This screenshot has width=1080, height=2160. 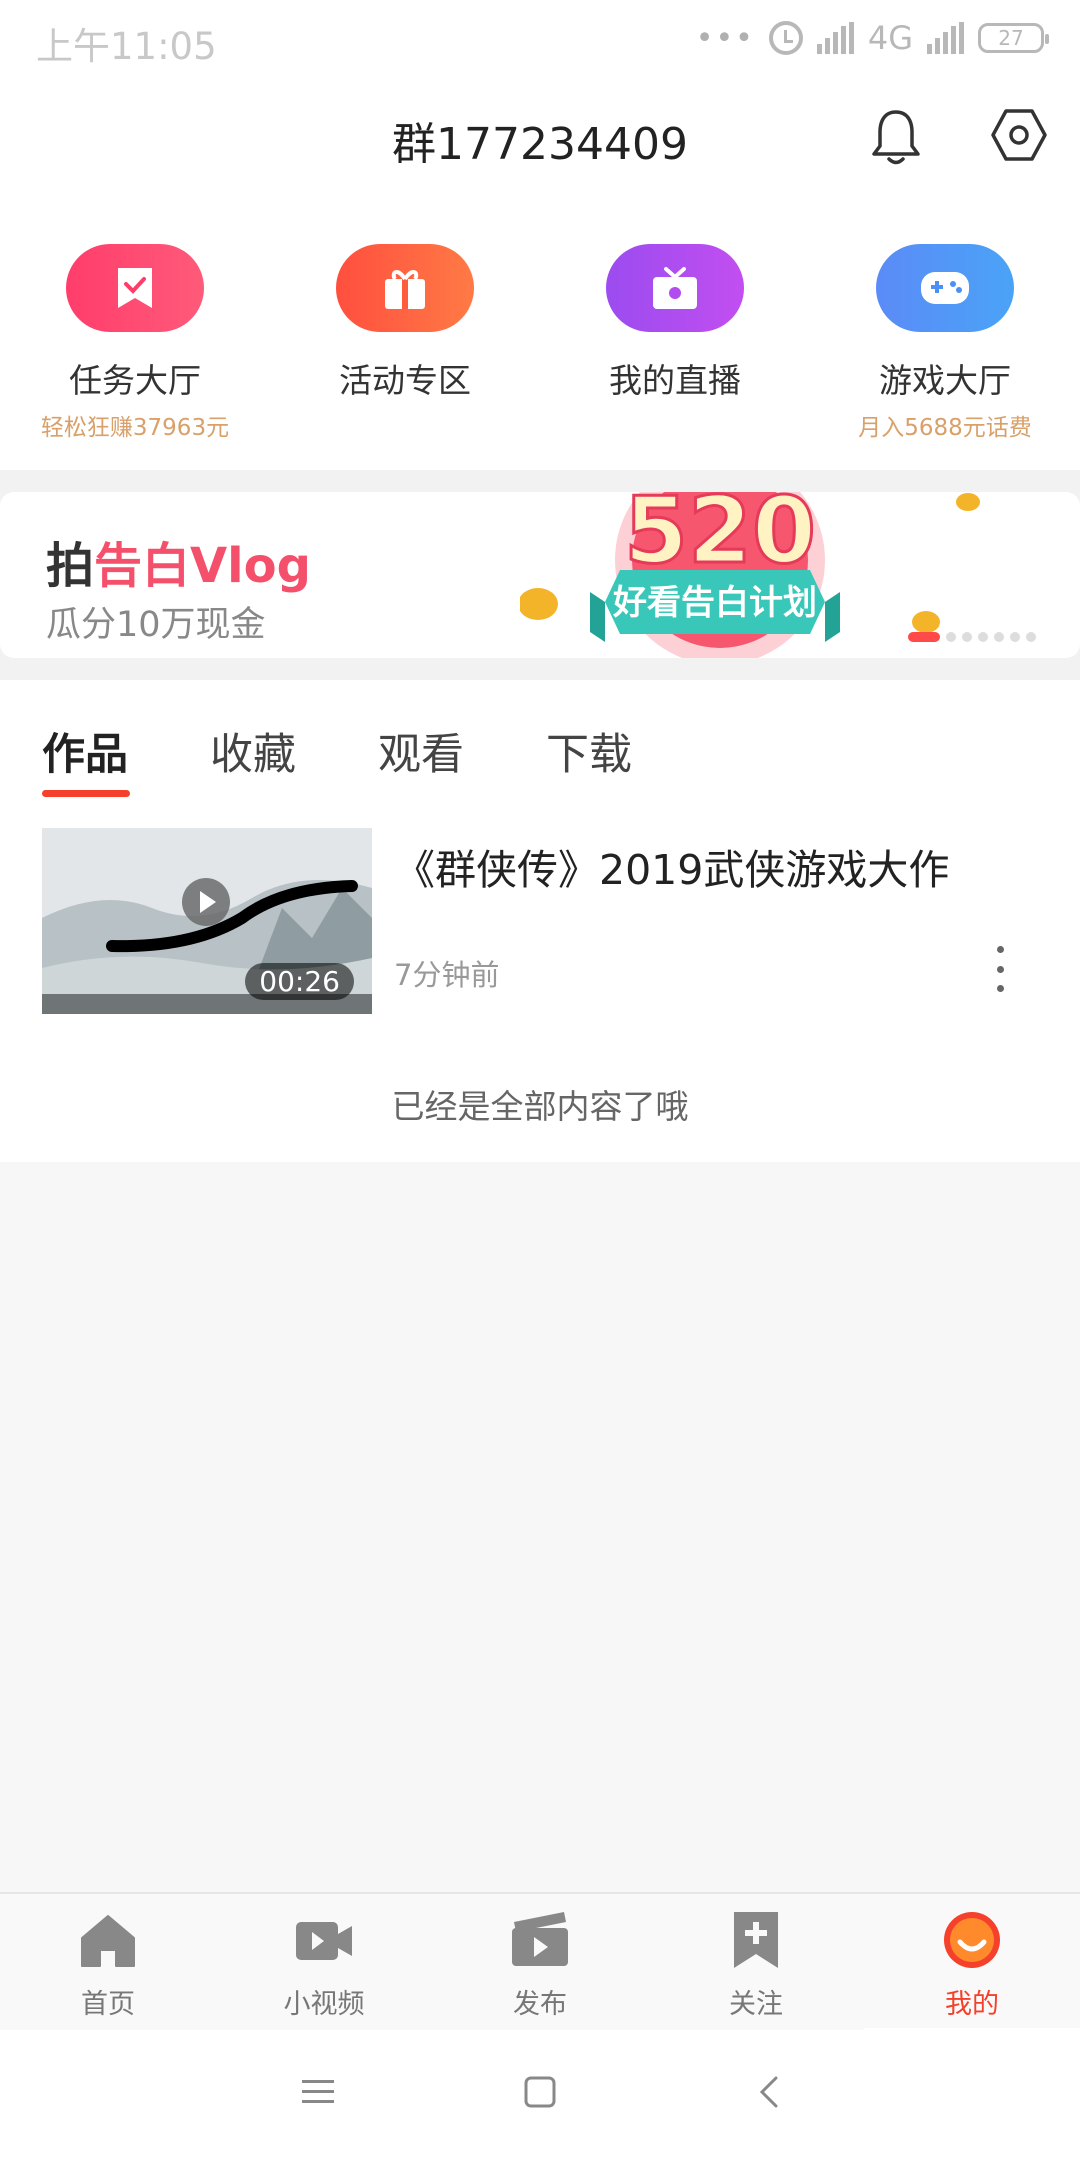 I want to click on promo-banner: 拍告白Vlog 瓜分10万现金 520 好看告白计划, so click(x=540, y=575).